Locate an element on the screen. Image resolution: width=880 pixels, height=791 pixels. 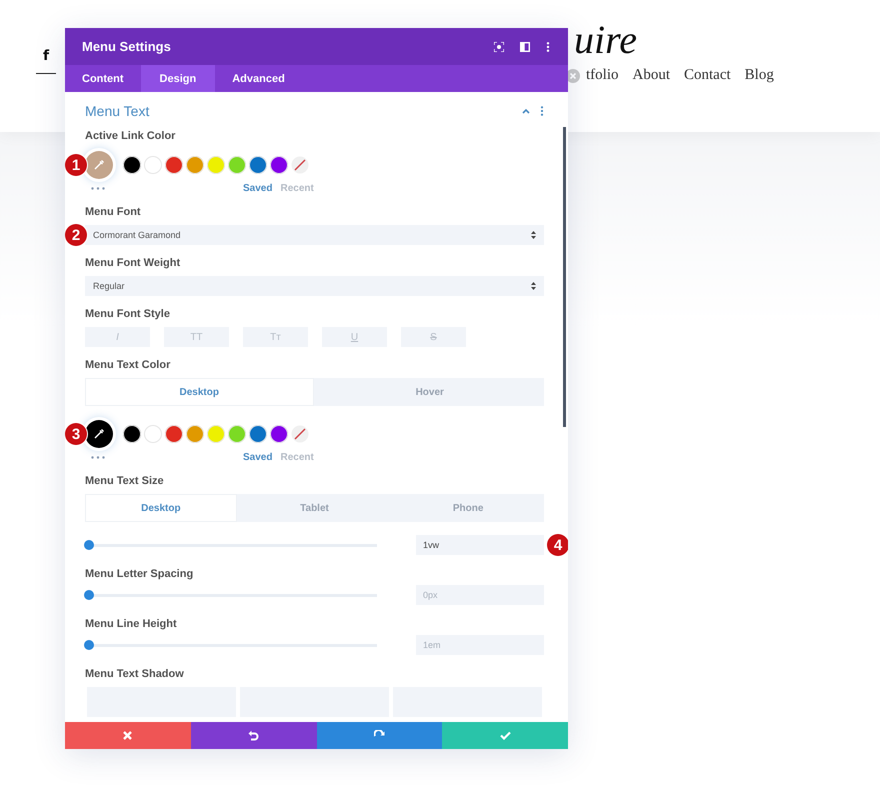
modal-title: Menu Settings is located at coordinates (127, 46).